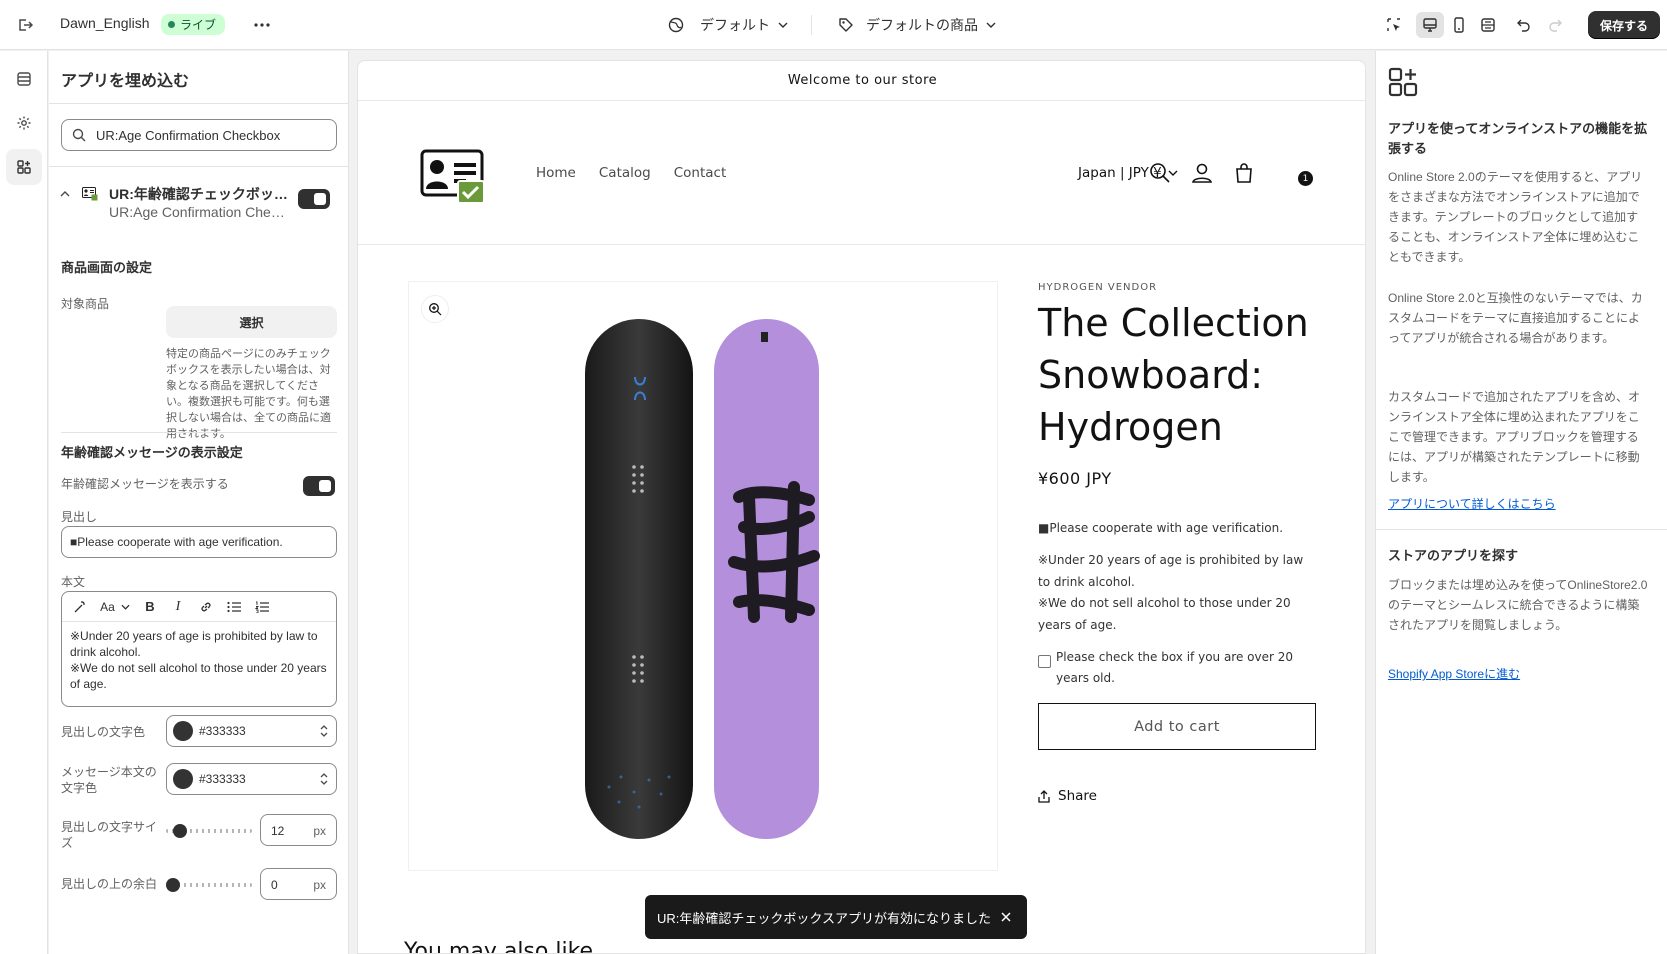 Image resolution: width=1667 pixels, height=954 pixels. What do you see at coordinates (319, 831) in the screenshot?
I see `heading-size-unit: px` at bounding box center [319, 831].